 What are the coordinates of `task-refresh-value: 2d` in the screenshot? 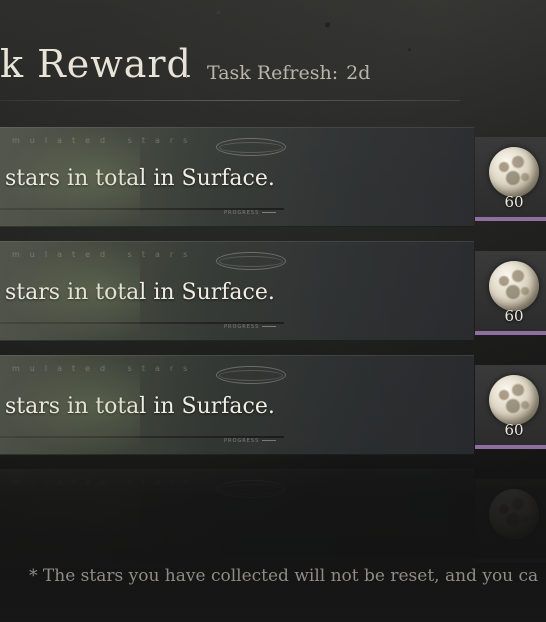 It's located at (358, 73).